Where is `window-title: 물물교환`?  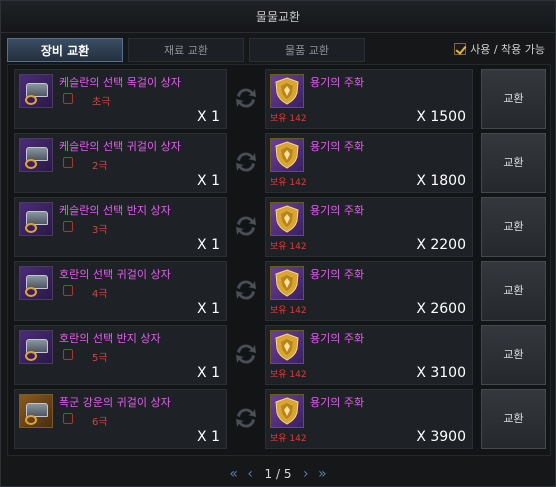
window-title: 물물교환 is located at coordinates (278, 17).